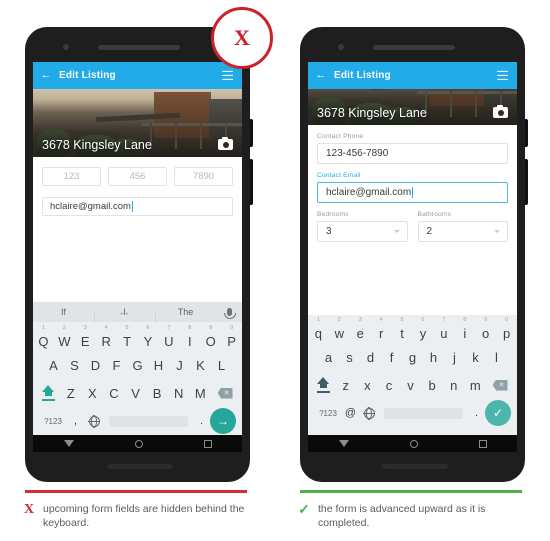  What do you see at coordinates (137, 206) in the screenshot?
I see `email-input: hclaire@gmail.com` at bounding box center [137, 206].